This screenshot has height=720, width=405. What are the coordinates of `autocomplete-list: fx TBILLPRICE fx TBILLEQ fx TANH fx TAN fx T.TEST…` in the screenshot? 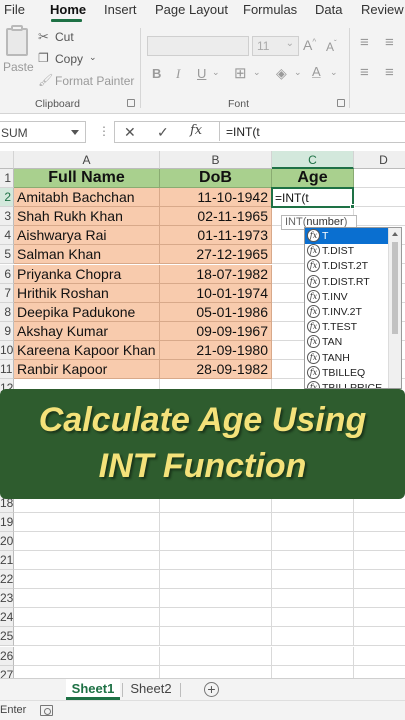 It's located at (353, 308).